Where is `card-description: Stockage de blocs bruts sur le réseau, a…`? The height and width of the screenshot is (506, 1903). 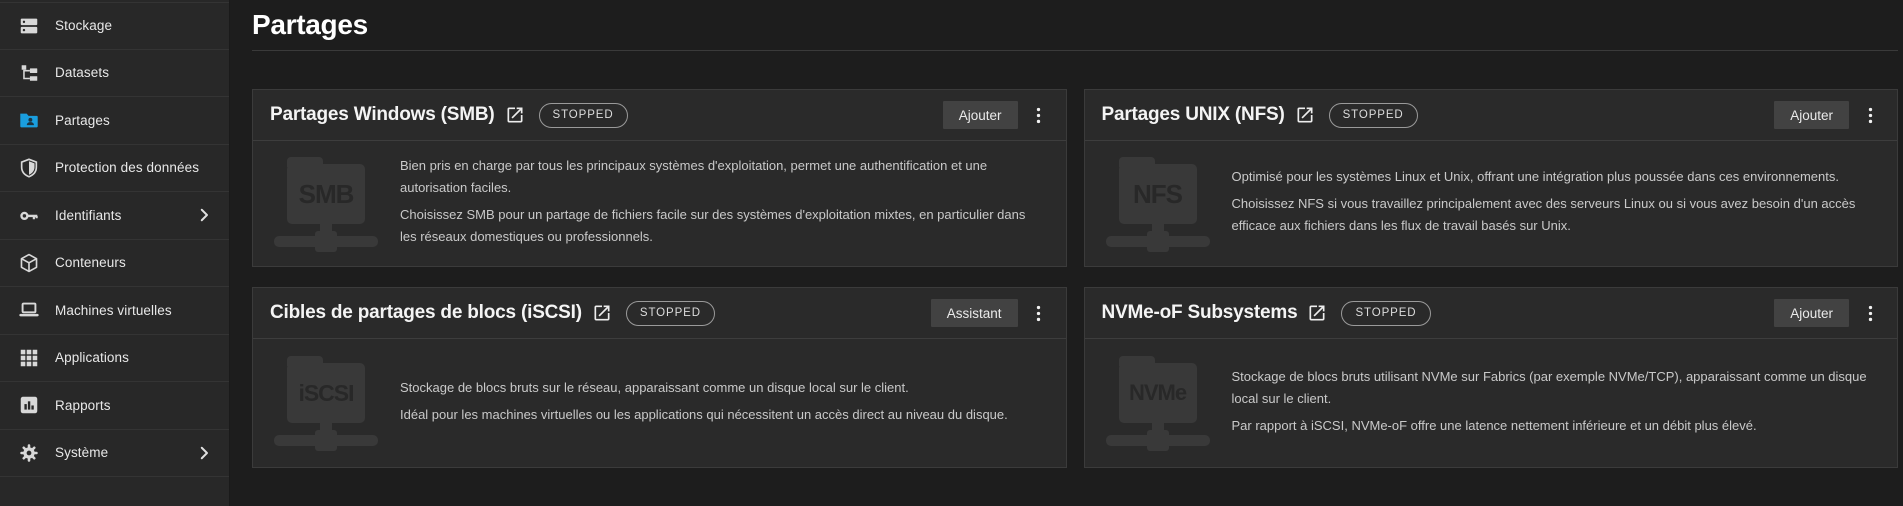
card-description: Stockage de blocs bruts sur le réseau, a… is located at coordinates (721, 401).